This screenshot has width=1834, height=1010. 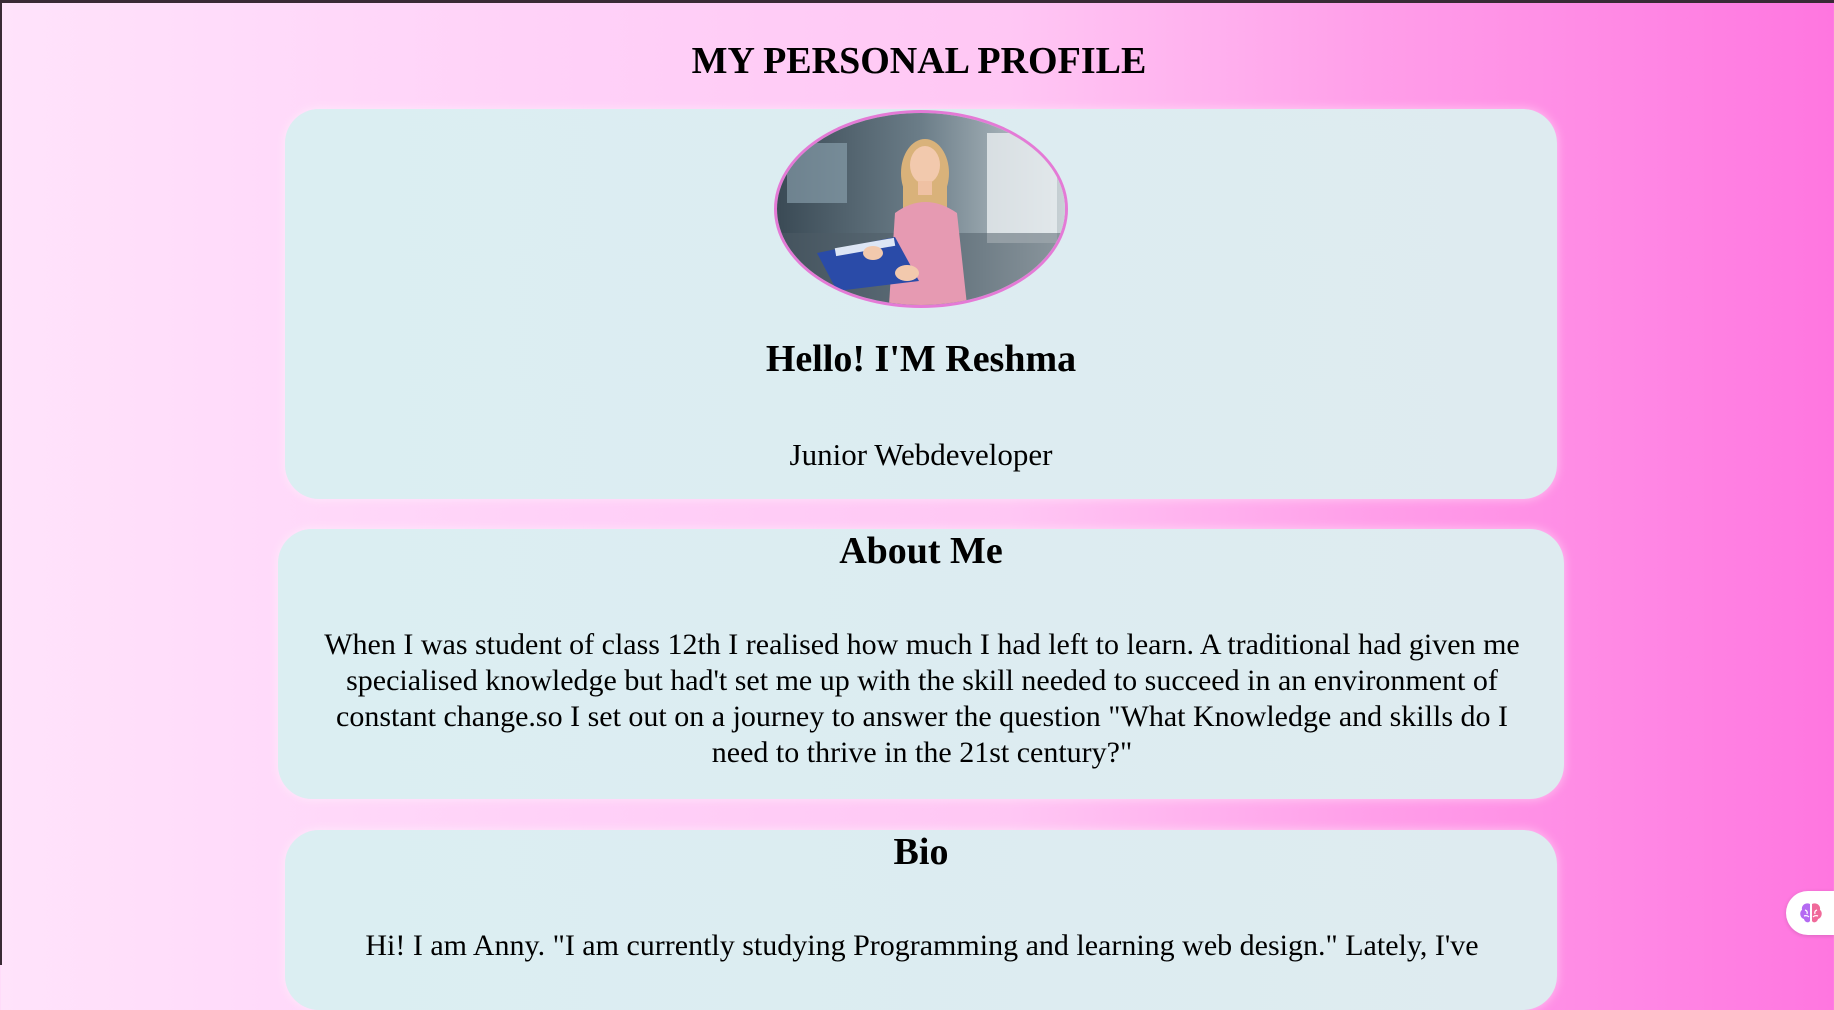 I want to click on profile-photo, so click(x=921, y=209).